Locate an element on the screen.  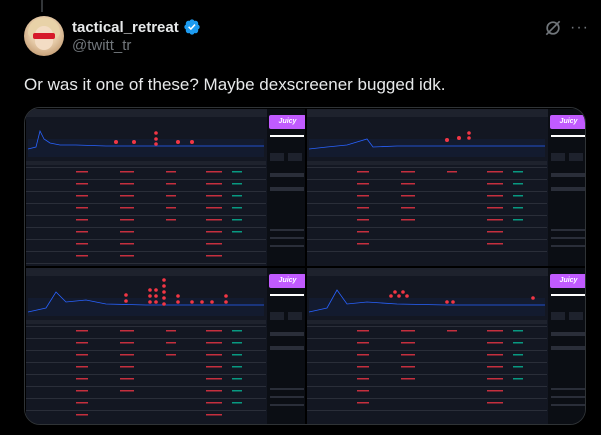
avatar is located at coordinates (44, 36).